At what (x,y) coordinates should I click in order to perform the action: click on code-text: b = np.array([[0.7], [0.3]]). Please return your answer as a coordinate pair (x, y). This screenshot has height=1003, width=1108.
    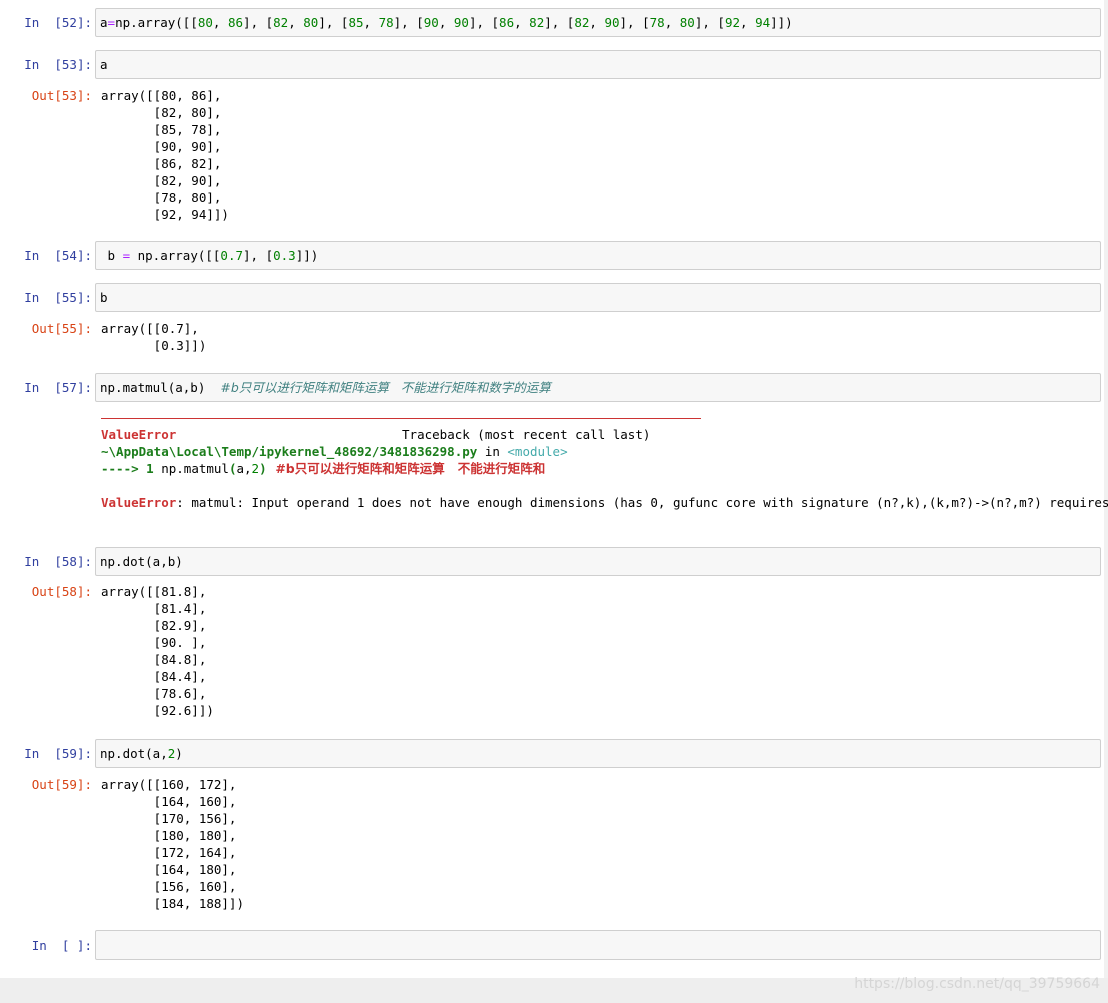
    Looking at the image, I should click on (209, 255).